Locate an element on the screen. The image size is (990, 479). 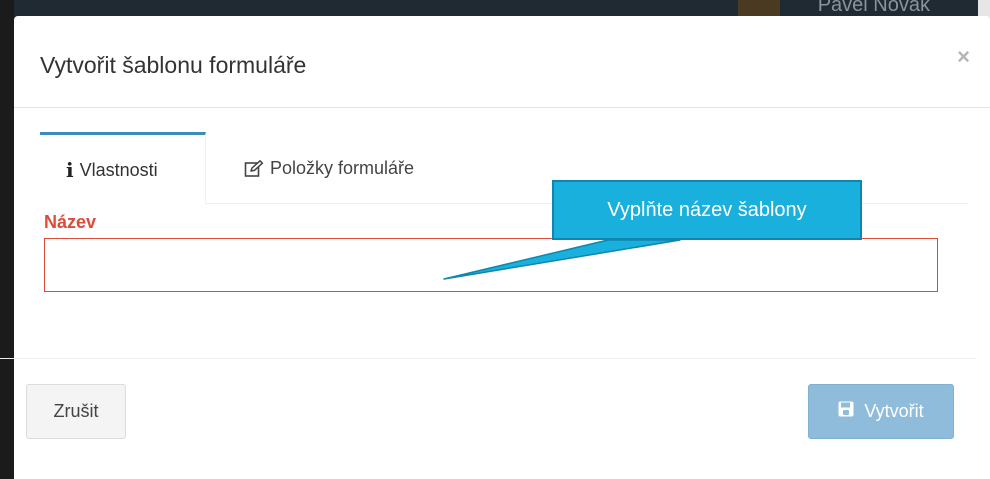
name-input is located at coordinates (491, 265).